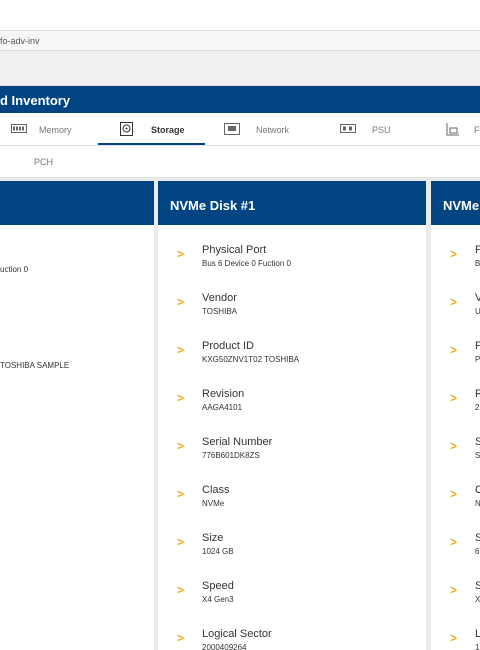 Image resolution: width=480 pixels, height=650 pixels. Describe the element at coordinates (292, 203) in the screenshot. I see `card-header: NVMe Disk #1` at that location.